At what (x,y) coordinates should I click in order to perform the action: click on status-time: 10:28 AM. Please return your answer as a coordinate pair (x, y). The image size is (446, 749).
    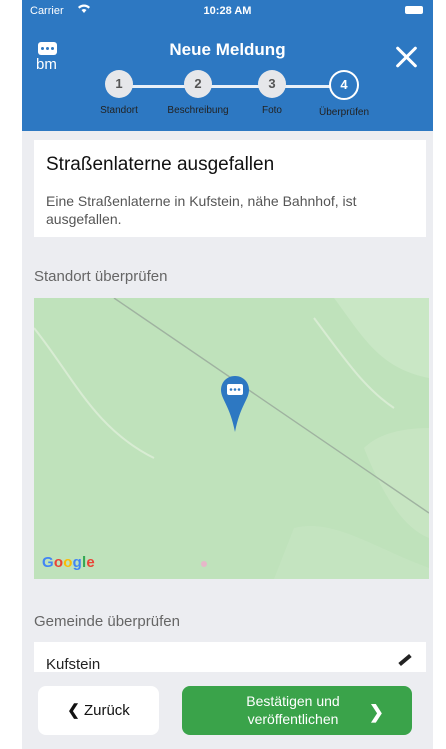
    Looking at the image, I should click on (227, 11).